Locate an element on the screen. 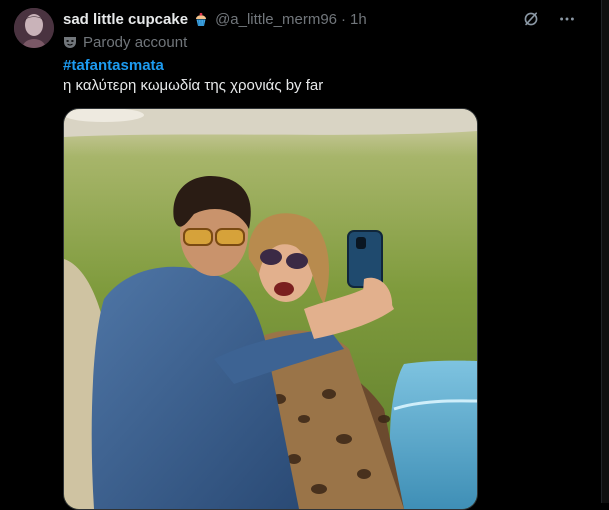 This screenshot has width=609, height=510. post-time: 1h is located at coordinates (358, 19).